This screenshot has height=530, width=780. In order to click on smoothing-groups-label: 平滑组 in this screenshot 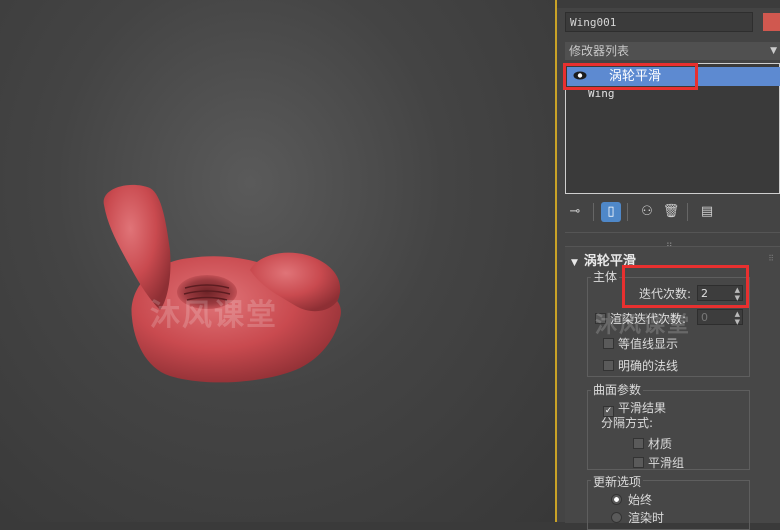, I will do `click(666, 463)`.